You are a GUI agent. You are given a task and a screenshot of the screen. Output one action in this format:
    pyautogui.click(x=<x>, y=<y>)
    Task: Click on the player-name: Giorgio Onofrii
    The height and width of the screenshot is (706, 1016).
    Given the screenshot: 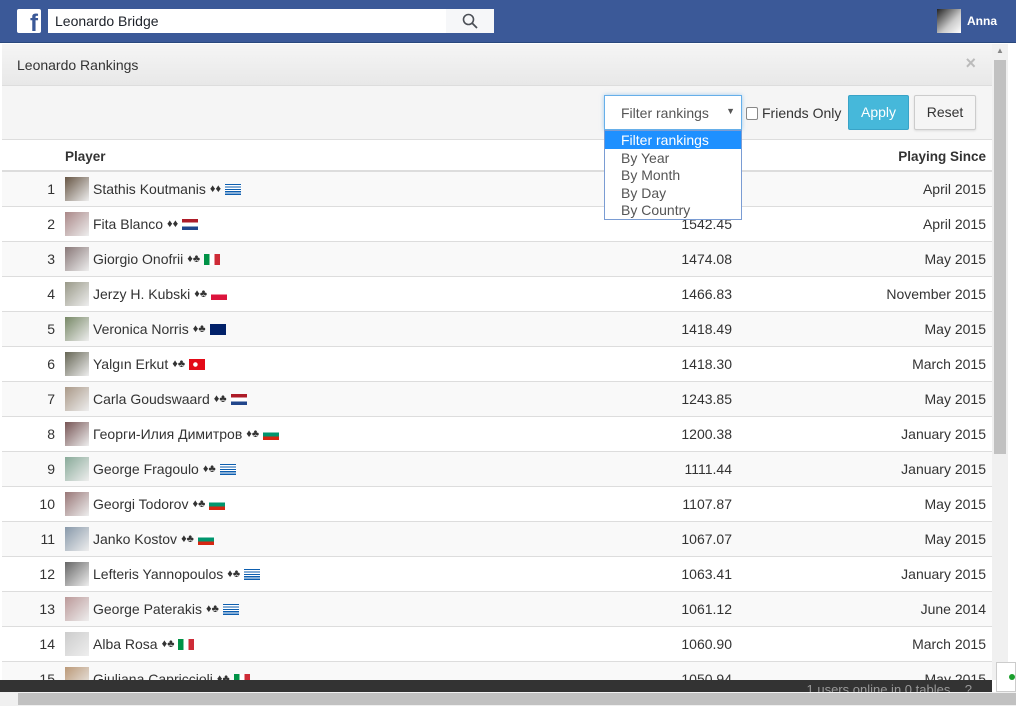 What is the action you would take?
    pyautogui.click(x=138, y=259)
    